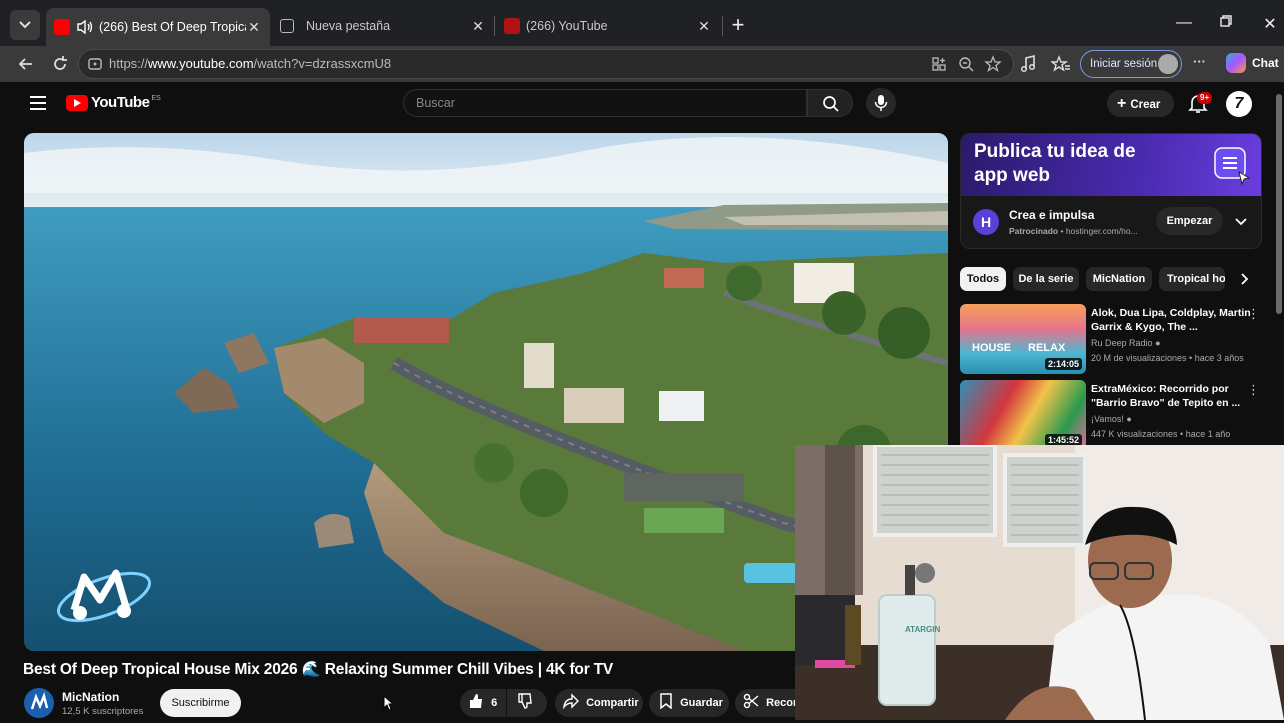 The width and height of the screenshot is (1284, 723). Describe the element at coordinates (1023, 339) in the screenshot. I see `video-thumbnail: HOUSE RELAX 2:14:05` at that location.